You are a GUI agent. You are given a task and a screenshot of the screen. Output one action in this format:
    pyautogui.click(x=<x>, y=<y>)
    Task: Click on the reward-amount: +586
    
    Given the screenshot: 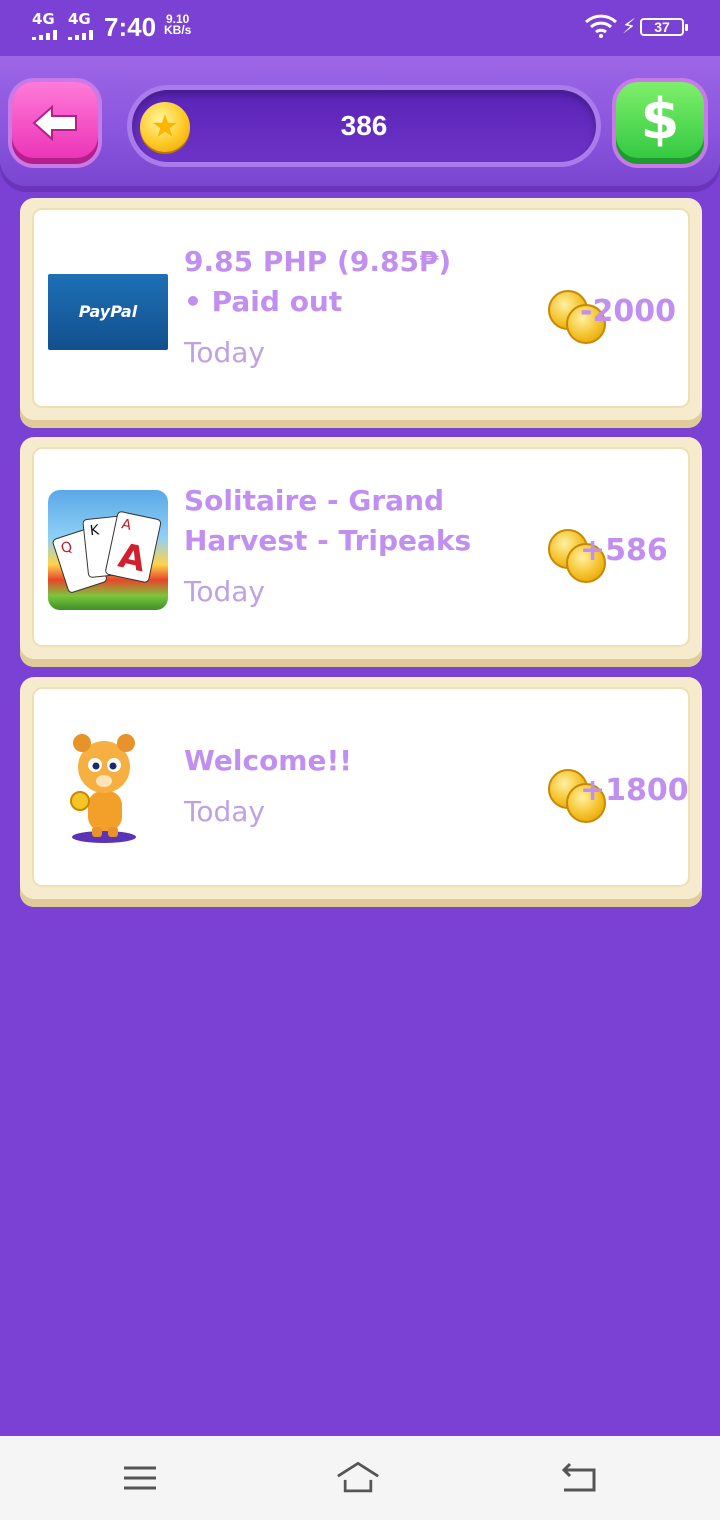 What is the action you would take?
    pyautogui.click(x=624, y=550)
    